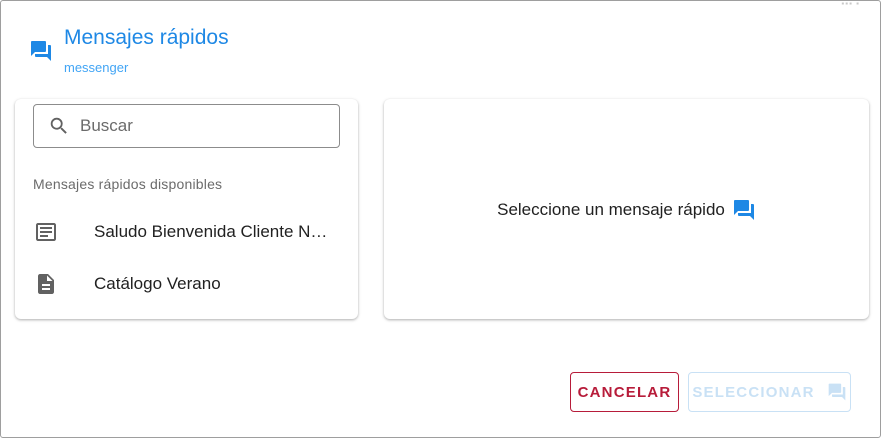 This screenshot has height=438, width=881. I want to click on select-button: SELECCIONAR, so click(769, 392).